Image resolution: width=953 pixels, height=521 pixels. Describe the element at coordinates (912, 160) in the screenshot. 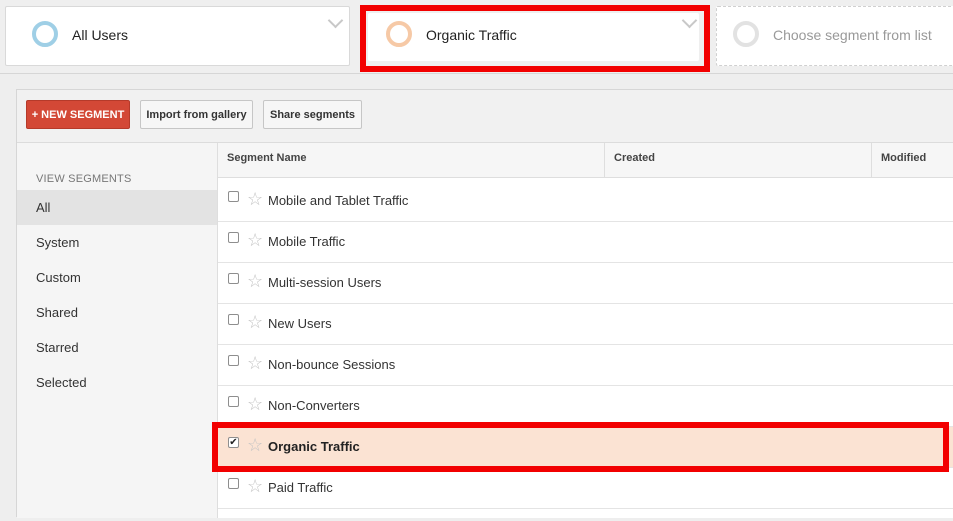

I see `column-header-modified: Modified` at that location.